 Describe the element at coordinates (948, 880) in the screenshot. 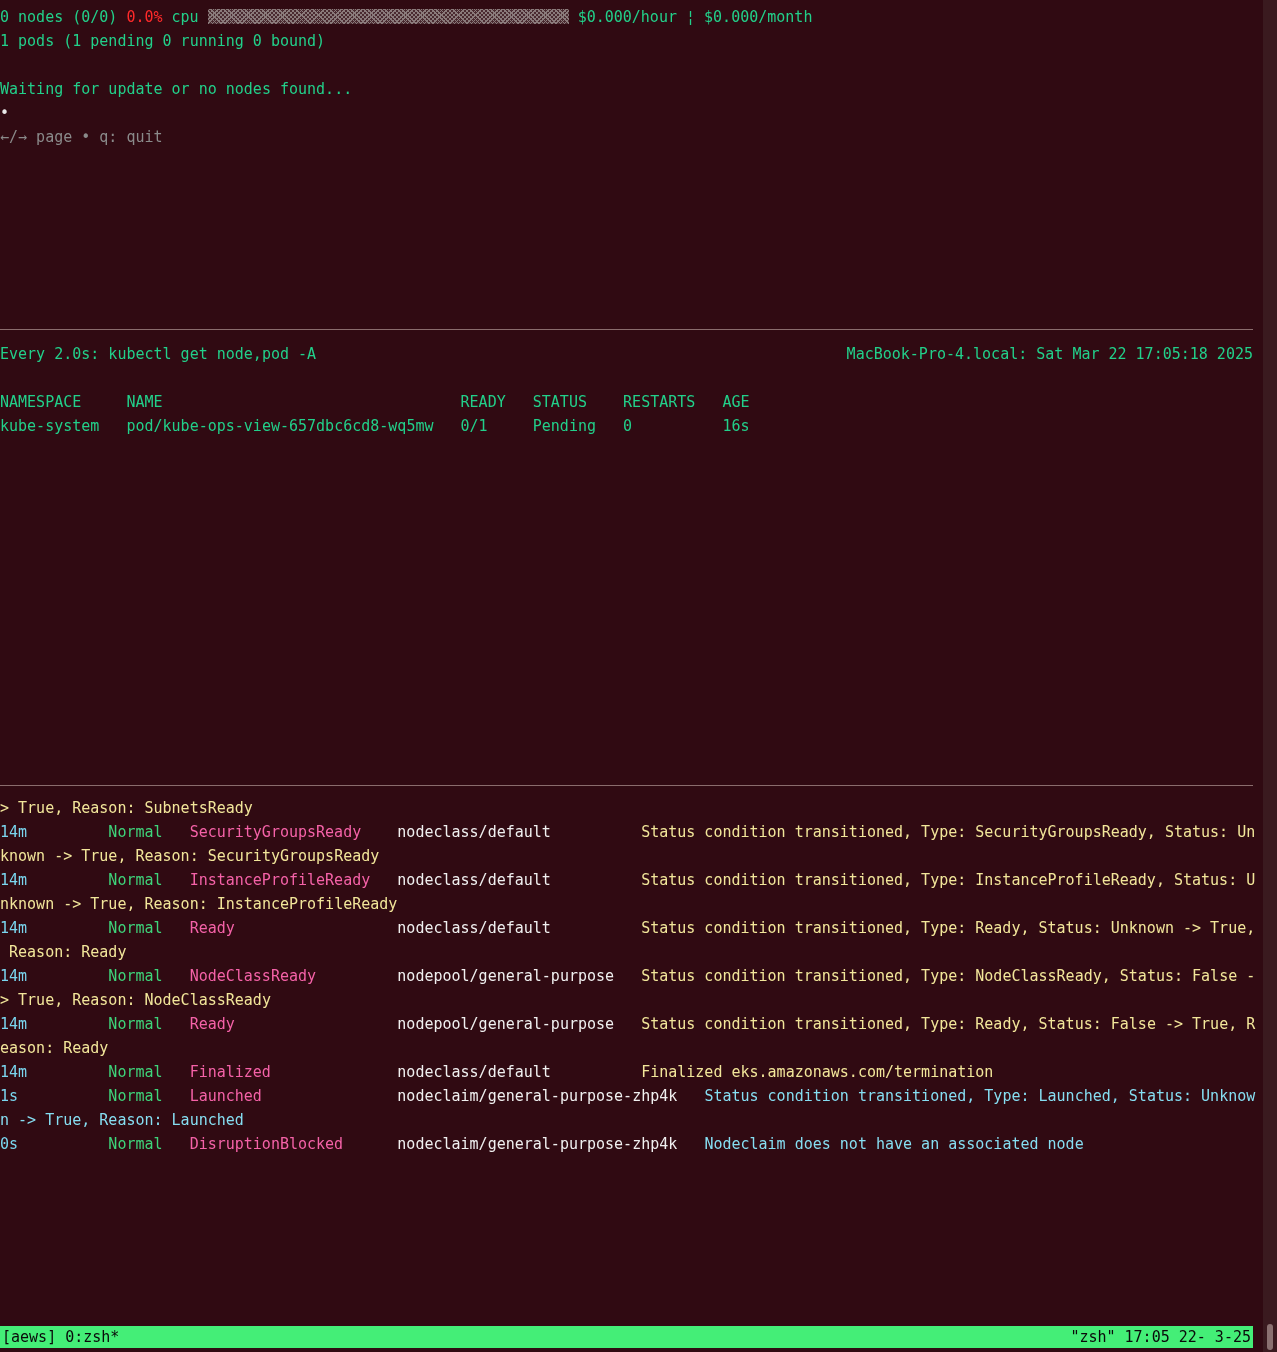

I see `event-message: Status condition transitioned, Type: InstanceProfileReady, Status: U` at that location.